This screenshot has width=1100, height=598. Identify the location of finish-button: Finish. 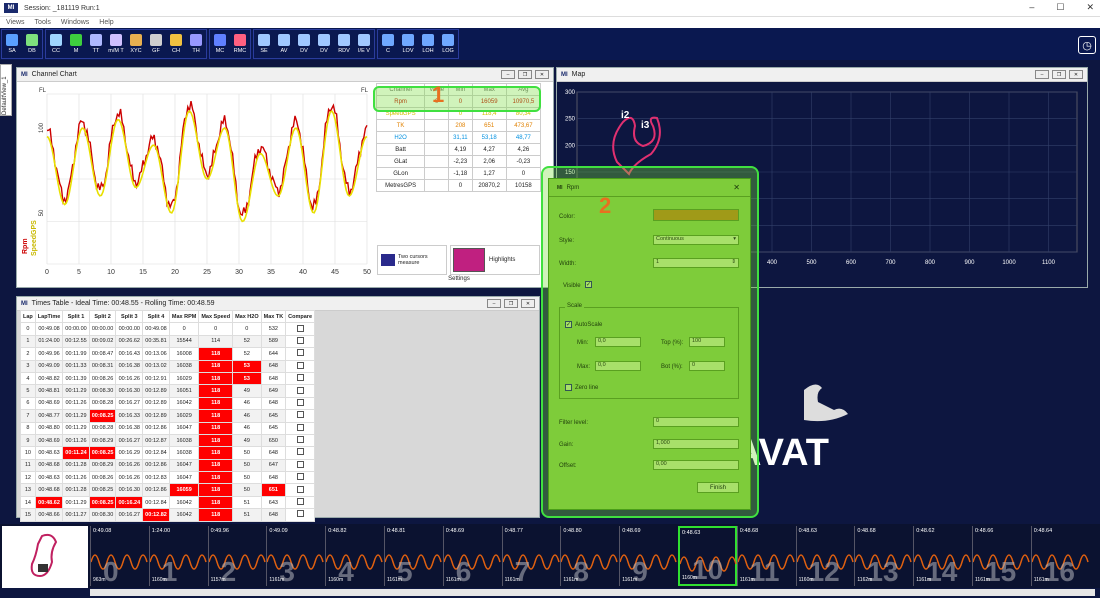
(718, 487).